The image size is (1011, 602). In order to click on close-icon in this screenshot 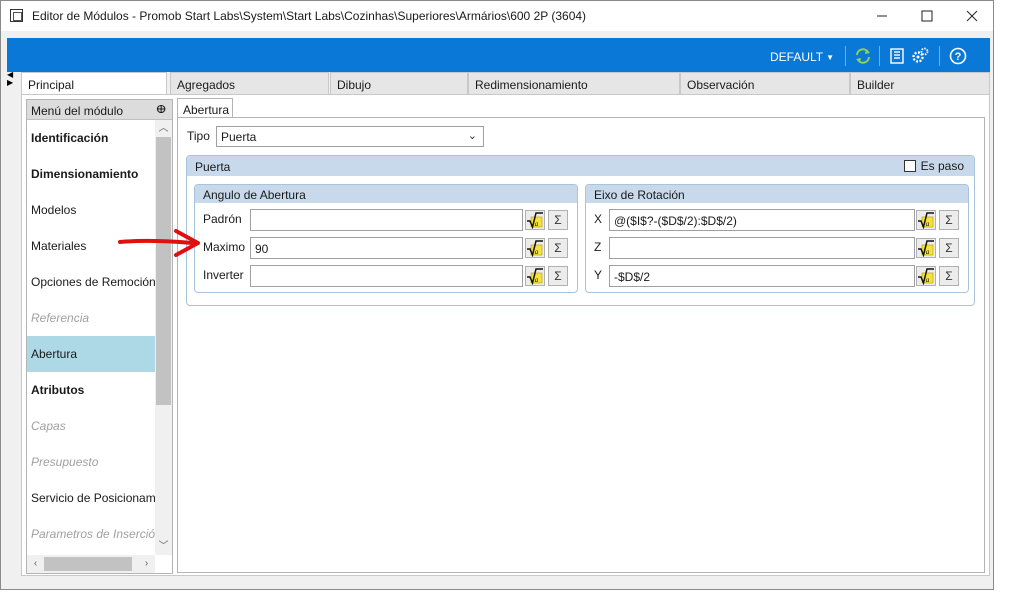, I will do `click(972, 16)`.